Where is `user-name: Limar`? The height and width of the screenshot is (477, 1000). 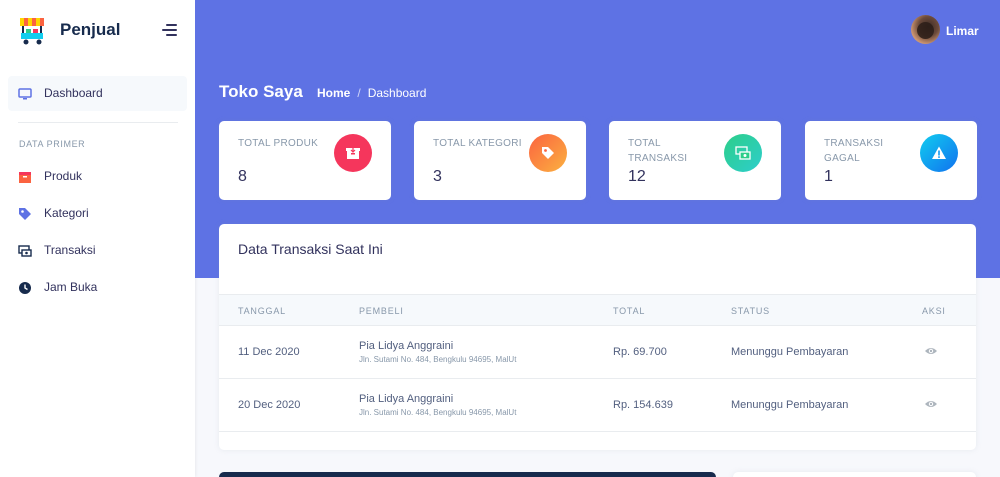 user-name: Limar is located at coordinates (962, 31).